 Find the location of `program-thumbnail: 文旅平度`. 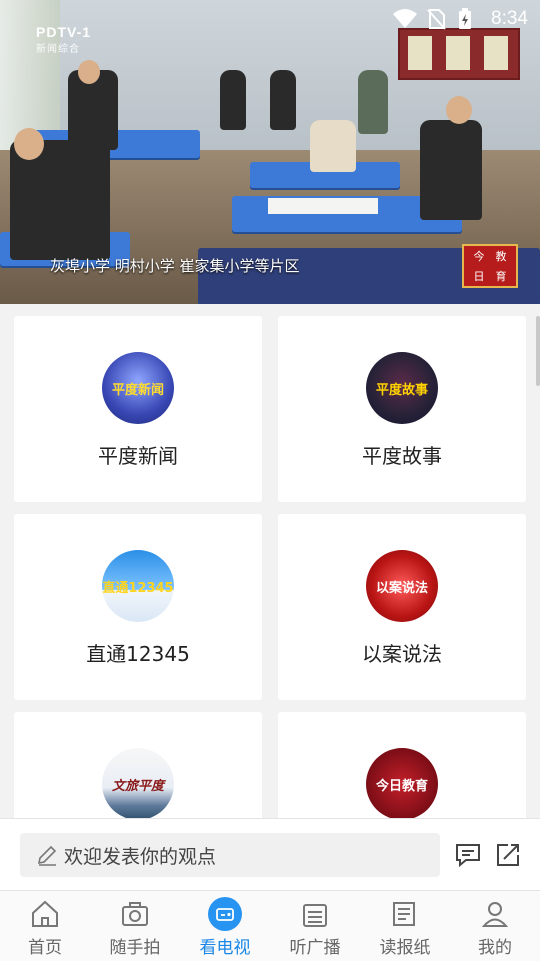

program-thumbnail: 文旅平度 is located at coordinates (138, 784).